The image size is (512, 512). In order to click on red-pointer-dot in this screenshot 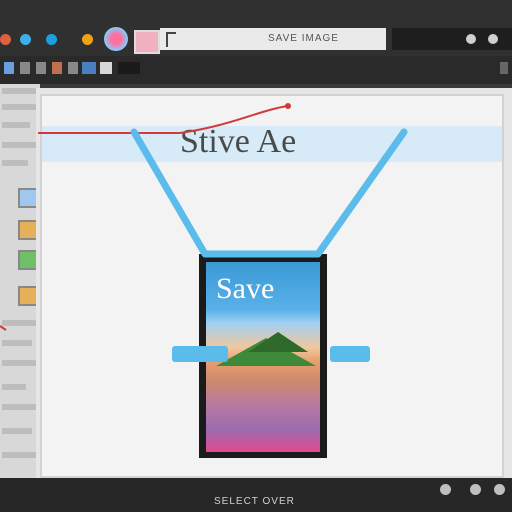, I will do `click(288, 106)`.